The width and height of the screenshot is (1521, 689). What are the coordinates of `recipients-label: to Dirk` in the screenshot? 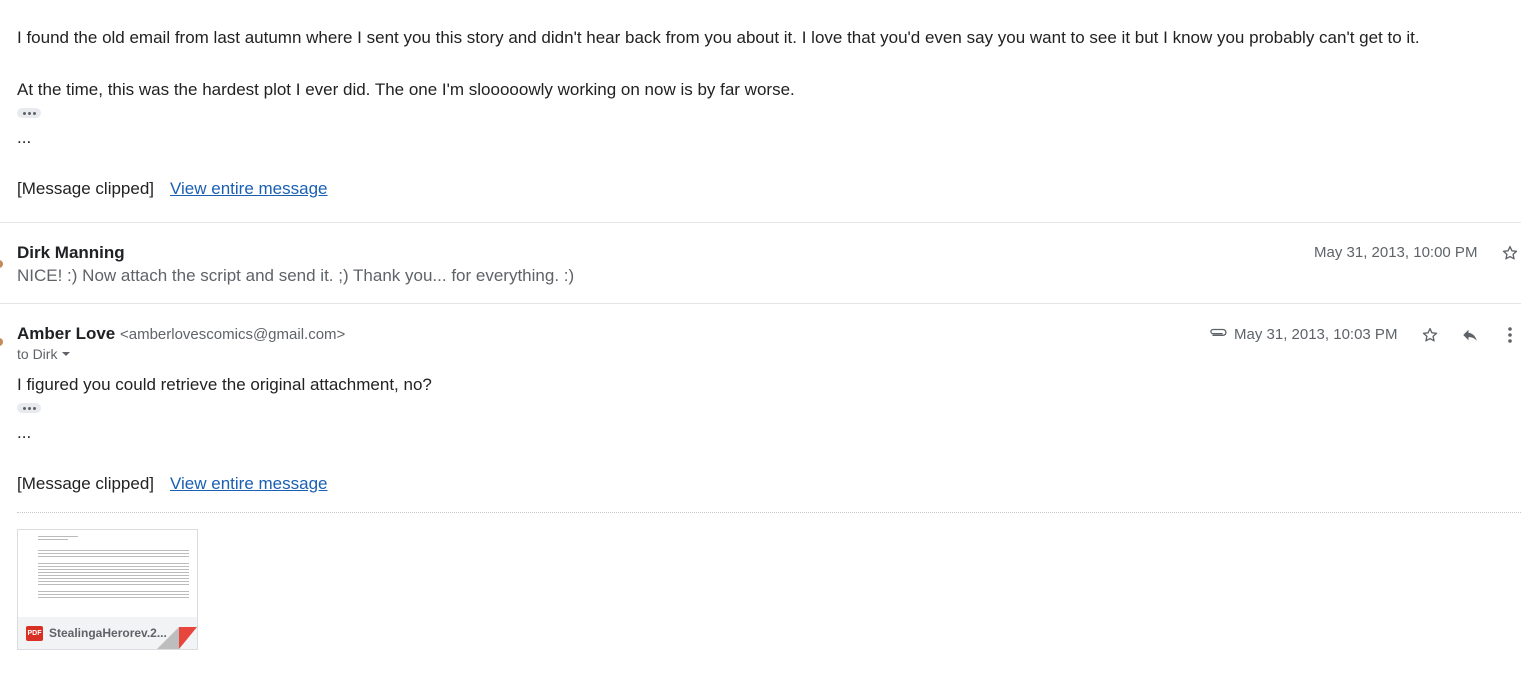 It's located at (37, 354).